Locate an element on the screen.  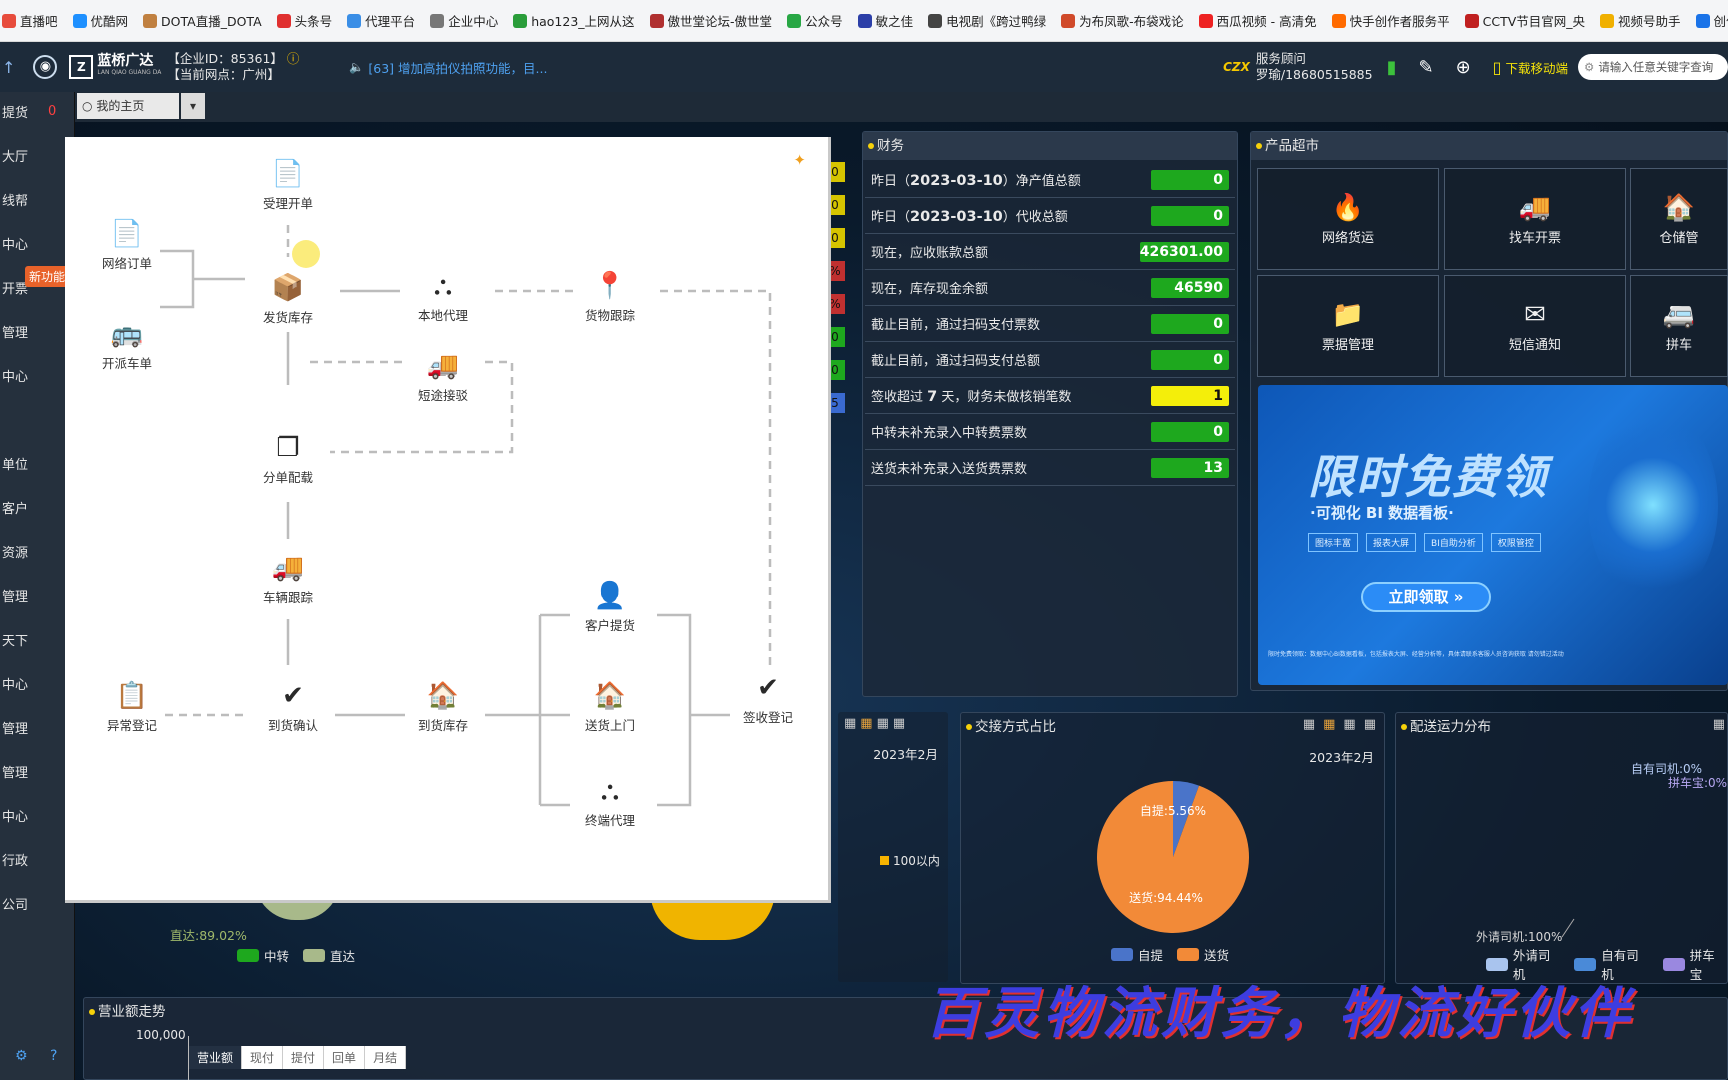
market-tile: 🔥 网络货运 is located at coordinates (1348, 219).